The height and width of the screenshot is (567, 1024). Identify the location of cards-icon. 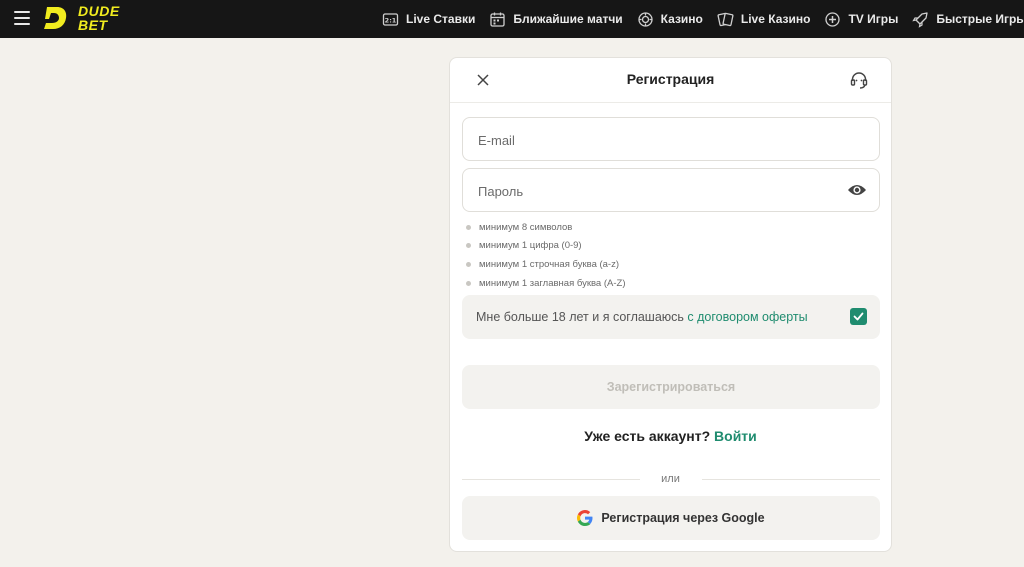
(725, 19).